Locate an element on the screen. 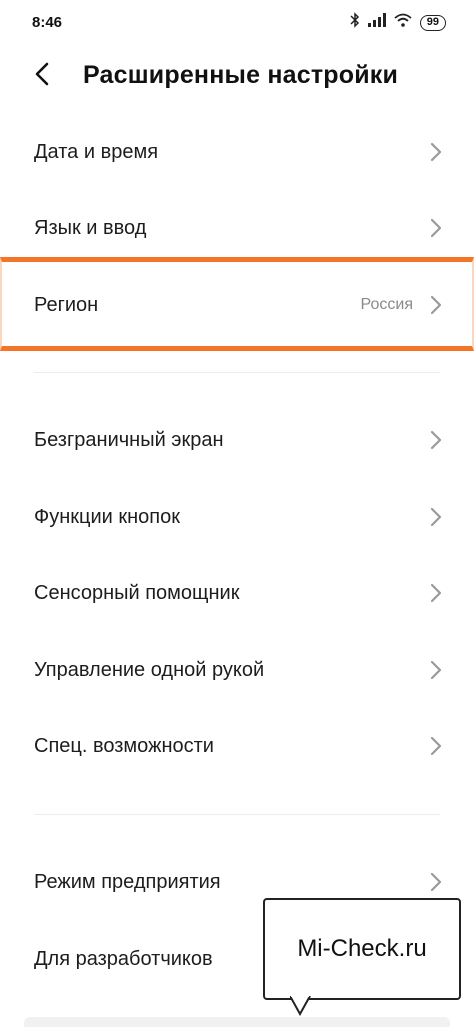  settings-item-label: Безграничный экран is located at coordinates (129, 439).